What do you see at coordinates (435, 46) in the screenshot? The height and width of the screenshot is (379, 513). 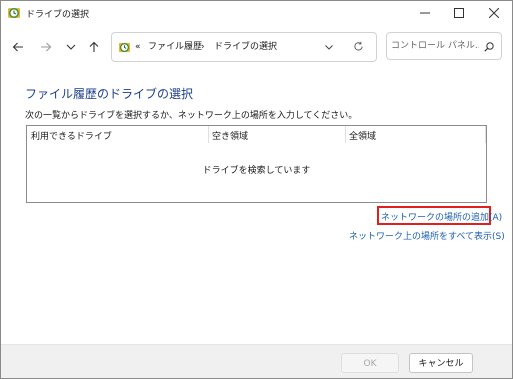 I see `search-input` at bounding box center [435, 46].